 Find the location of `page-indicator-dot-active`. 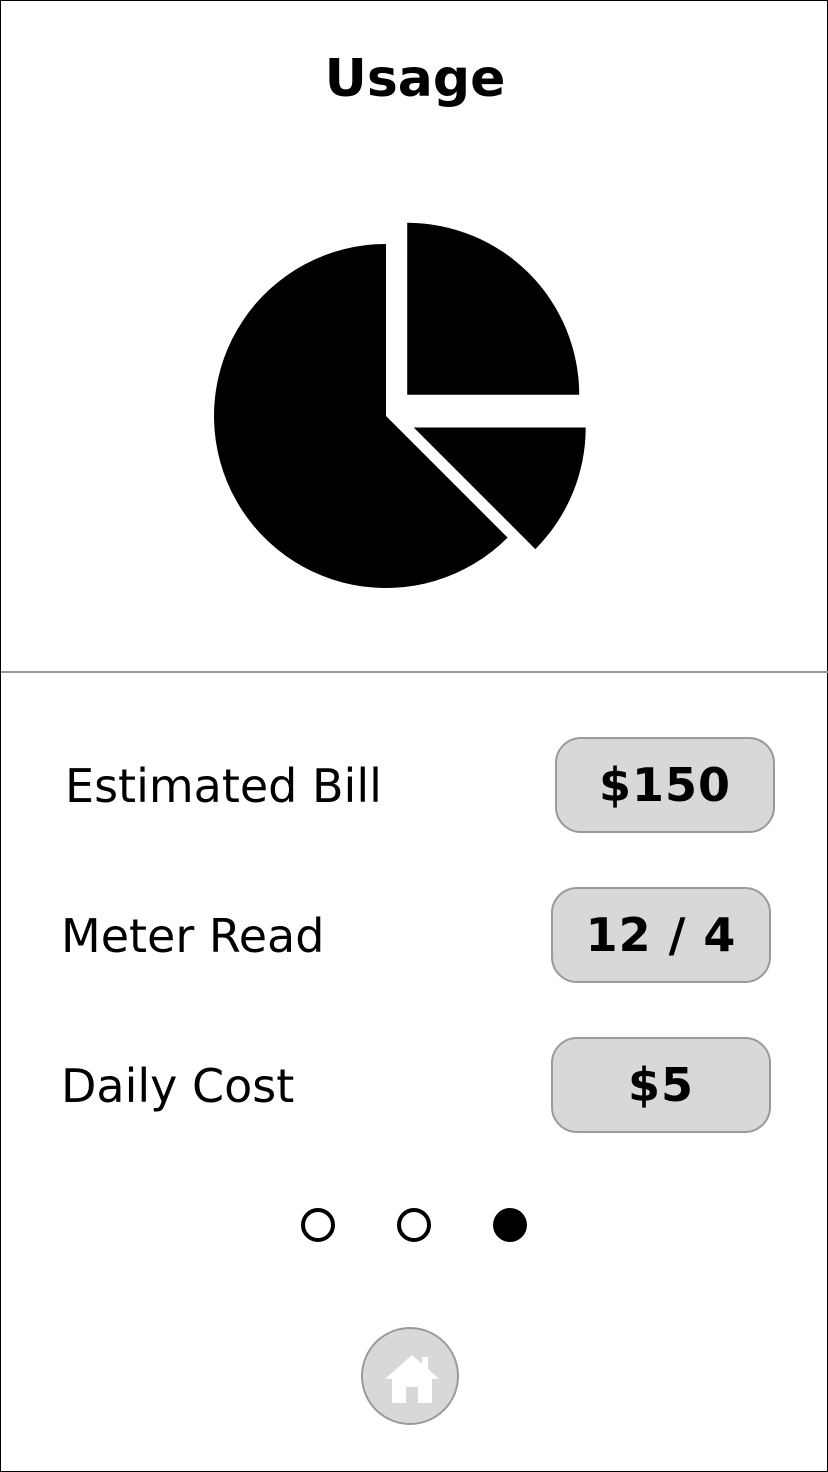

page-indicator-dot-active is located at coordinates (510, 1225).